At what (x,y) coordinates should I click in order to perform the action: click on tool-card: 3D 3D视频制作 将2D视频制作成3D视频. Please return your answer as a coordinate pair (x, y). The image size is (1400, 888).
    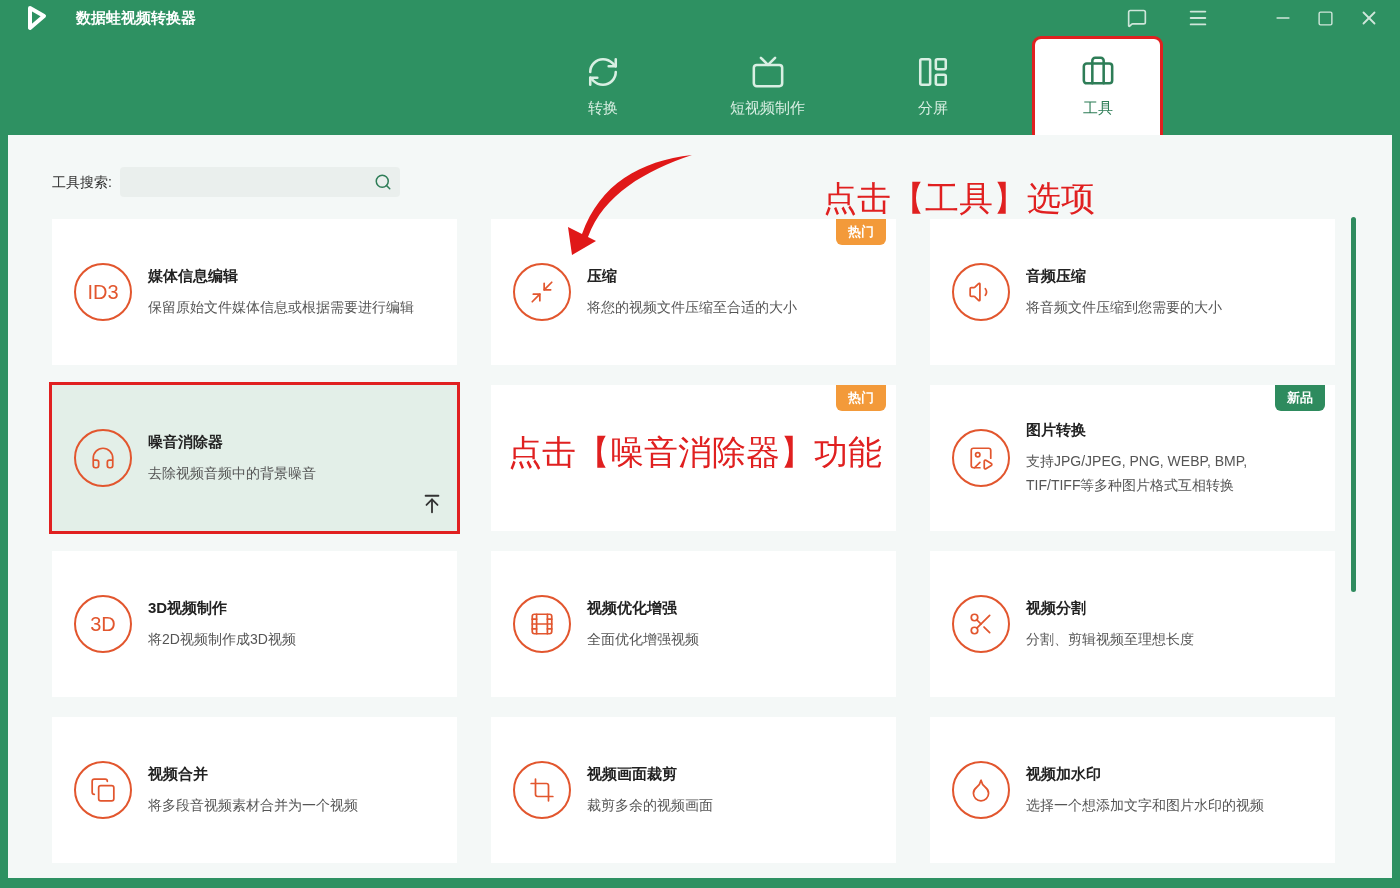
    Looking at the image, I should click on (254, 624).